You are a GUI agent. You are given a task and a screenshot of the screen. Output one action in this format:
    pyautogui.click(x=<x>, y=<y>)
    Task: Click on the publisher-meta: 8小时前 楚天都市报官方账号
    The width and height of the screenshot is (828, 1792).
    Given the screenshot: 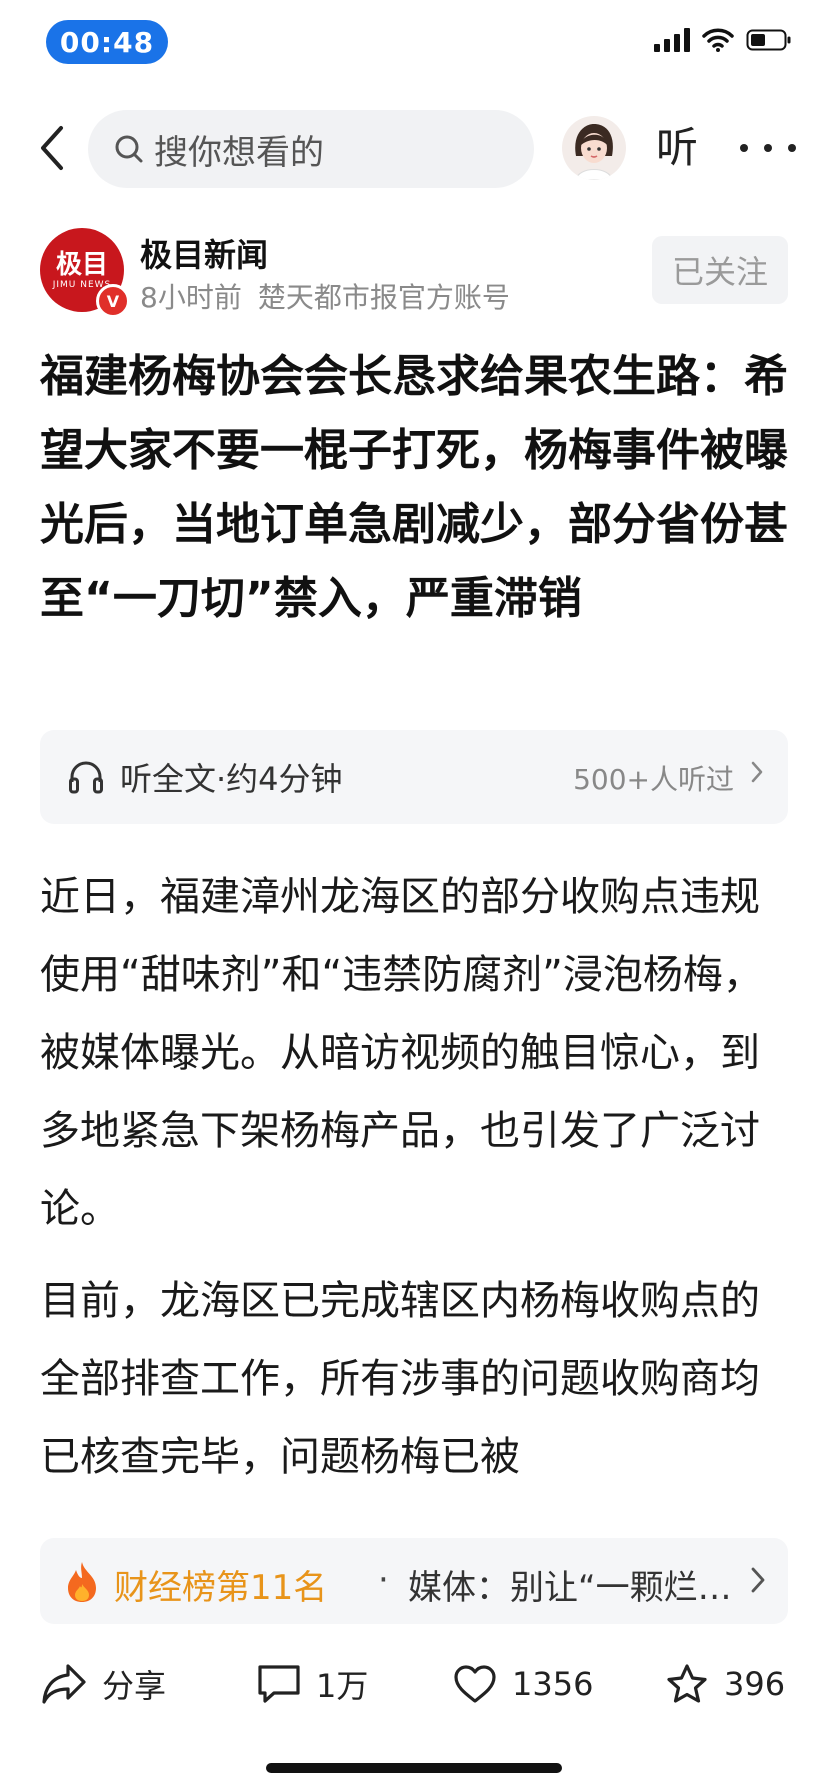 What is the action you would take?
    pyautogui.click(x=325, y=296)
    